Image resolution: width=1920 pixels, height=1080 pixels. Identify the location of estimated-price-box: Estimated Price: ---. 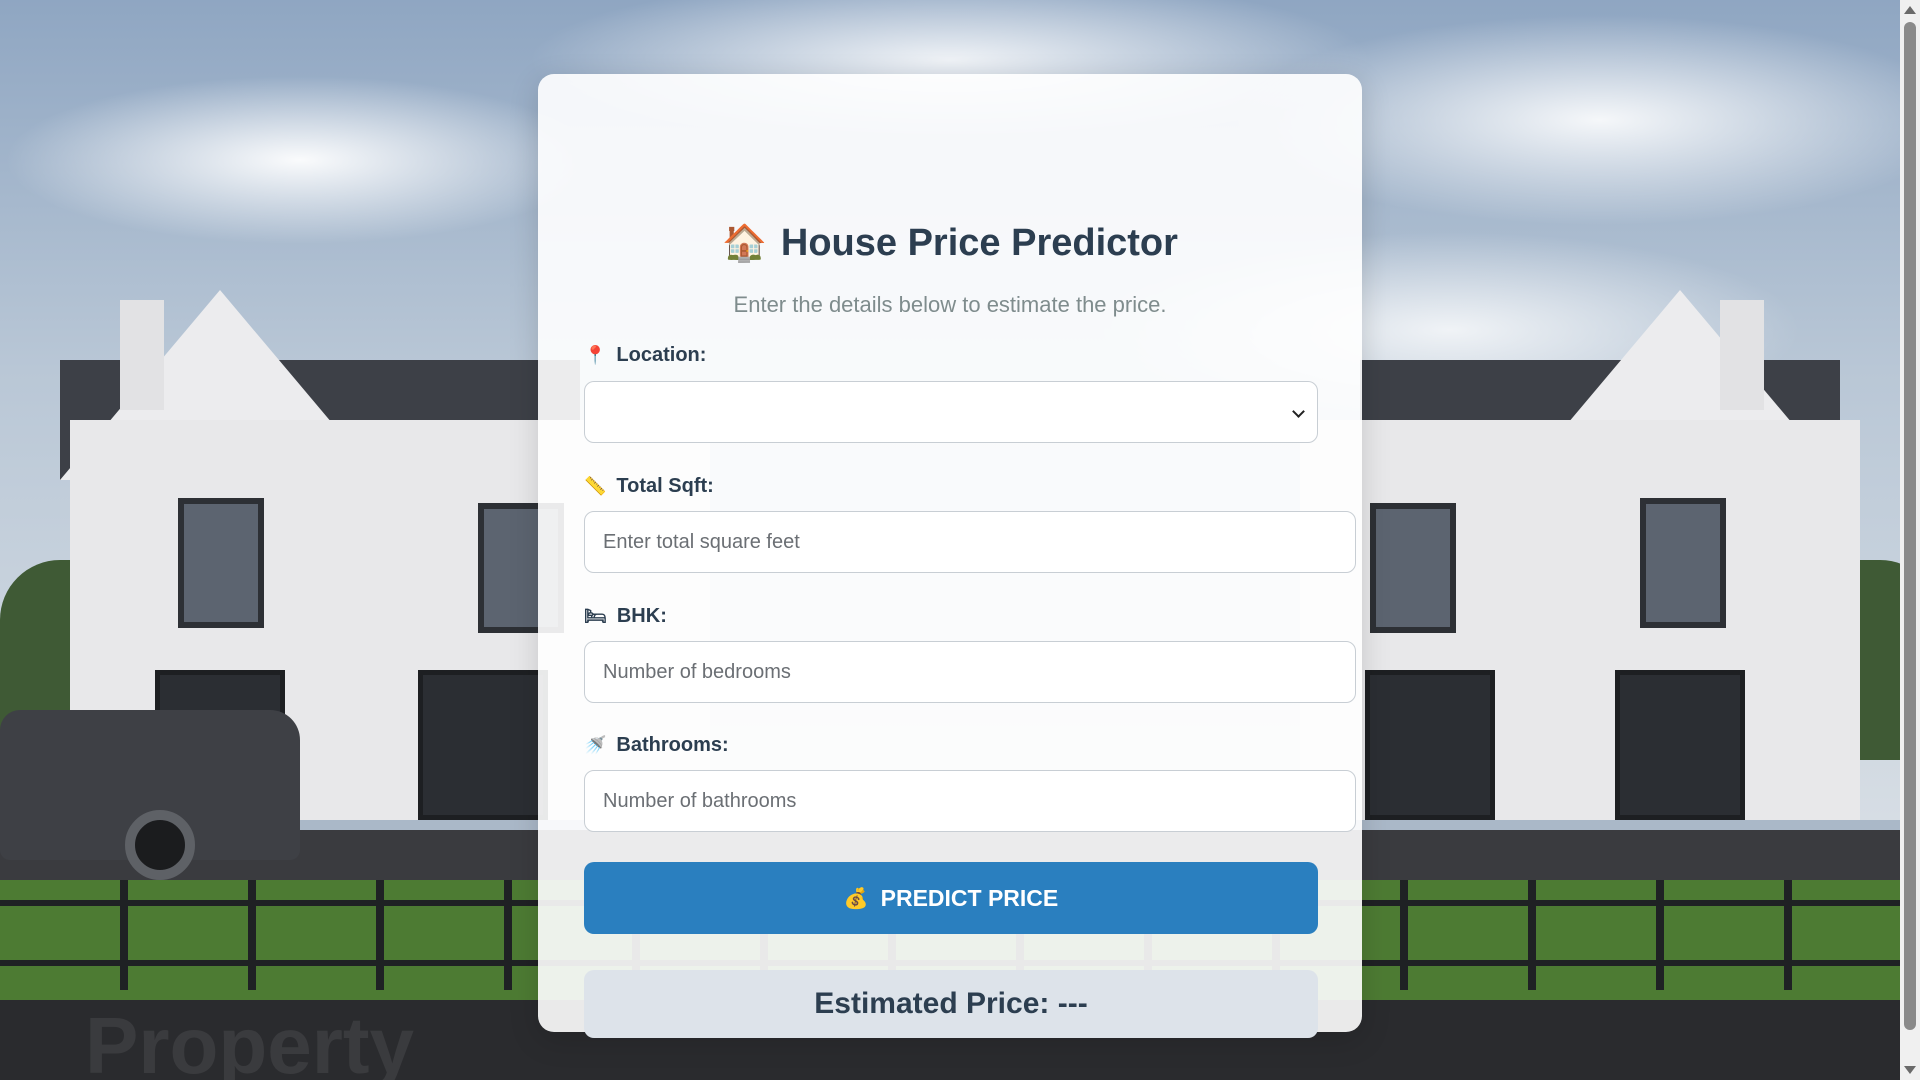
(951, 1004).